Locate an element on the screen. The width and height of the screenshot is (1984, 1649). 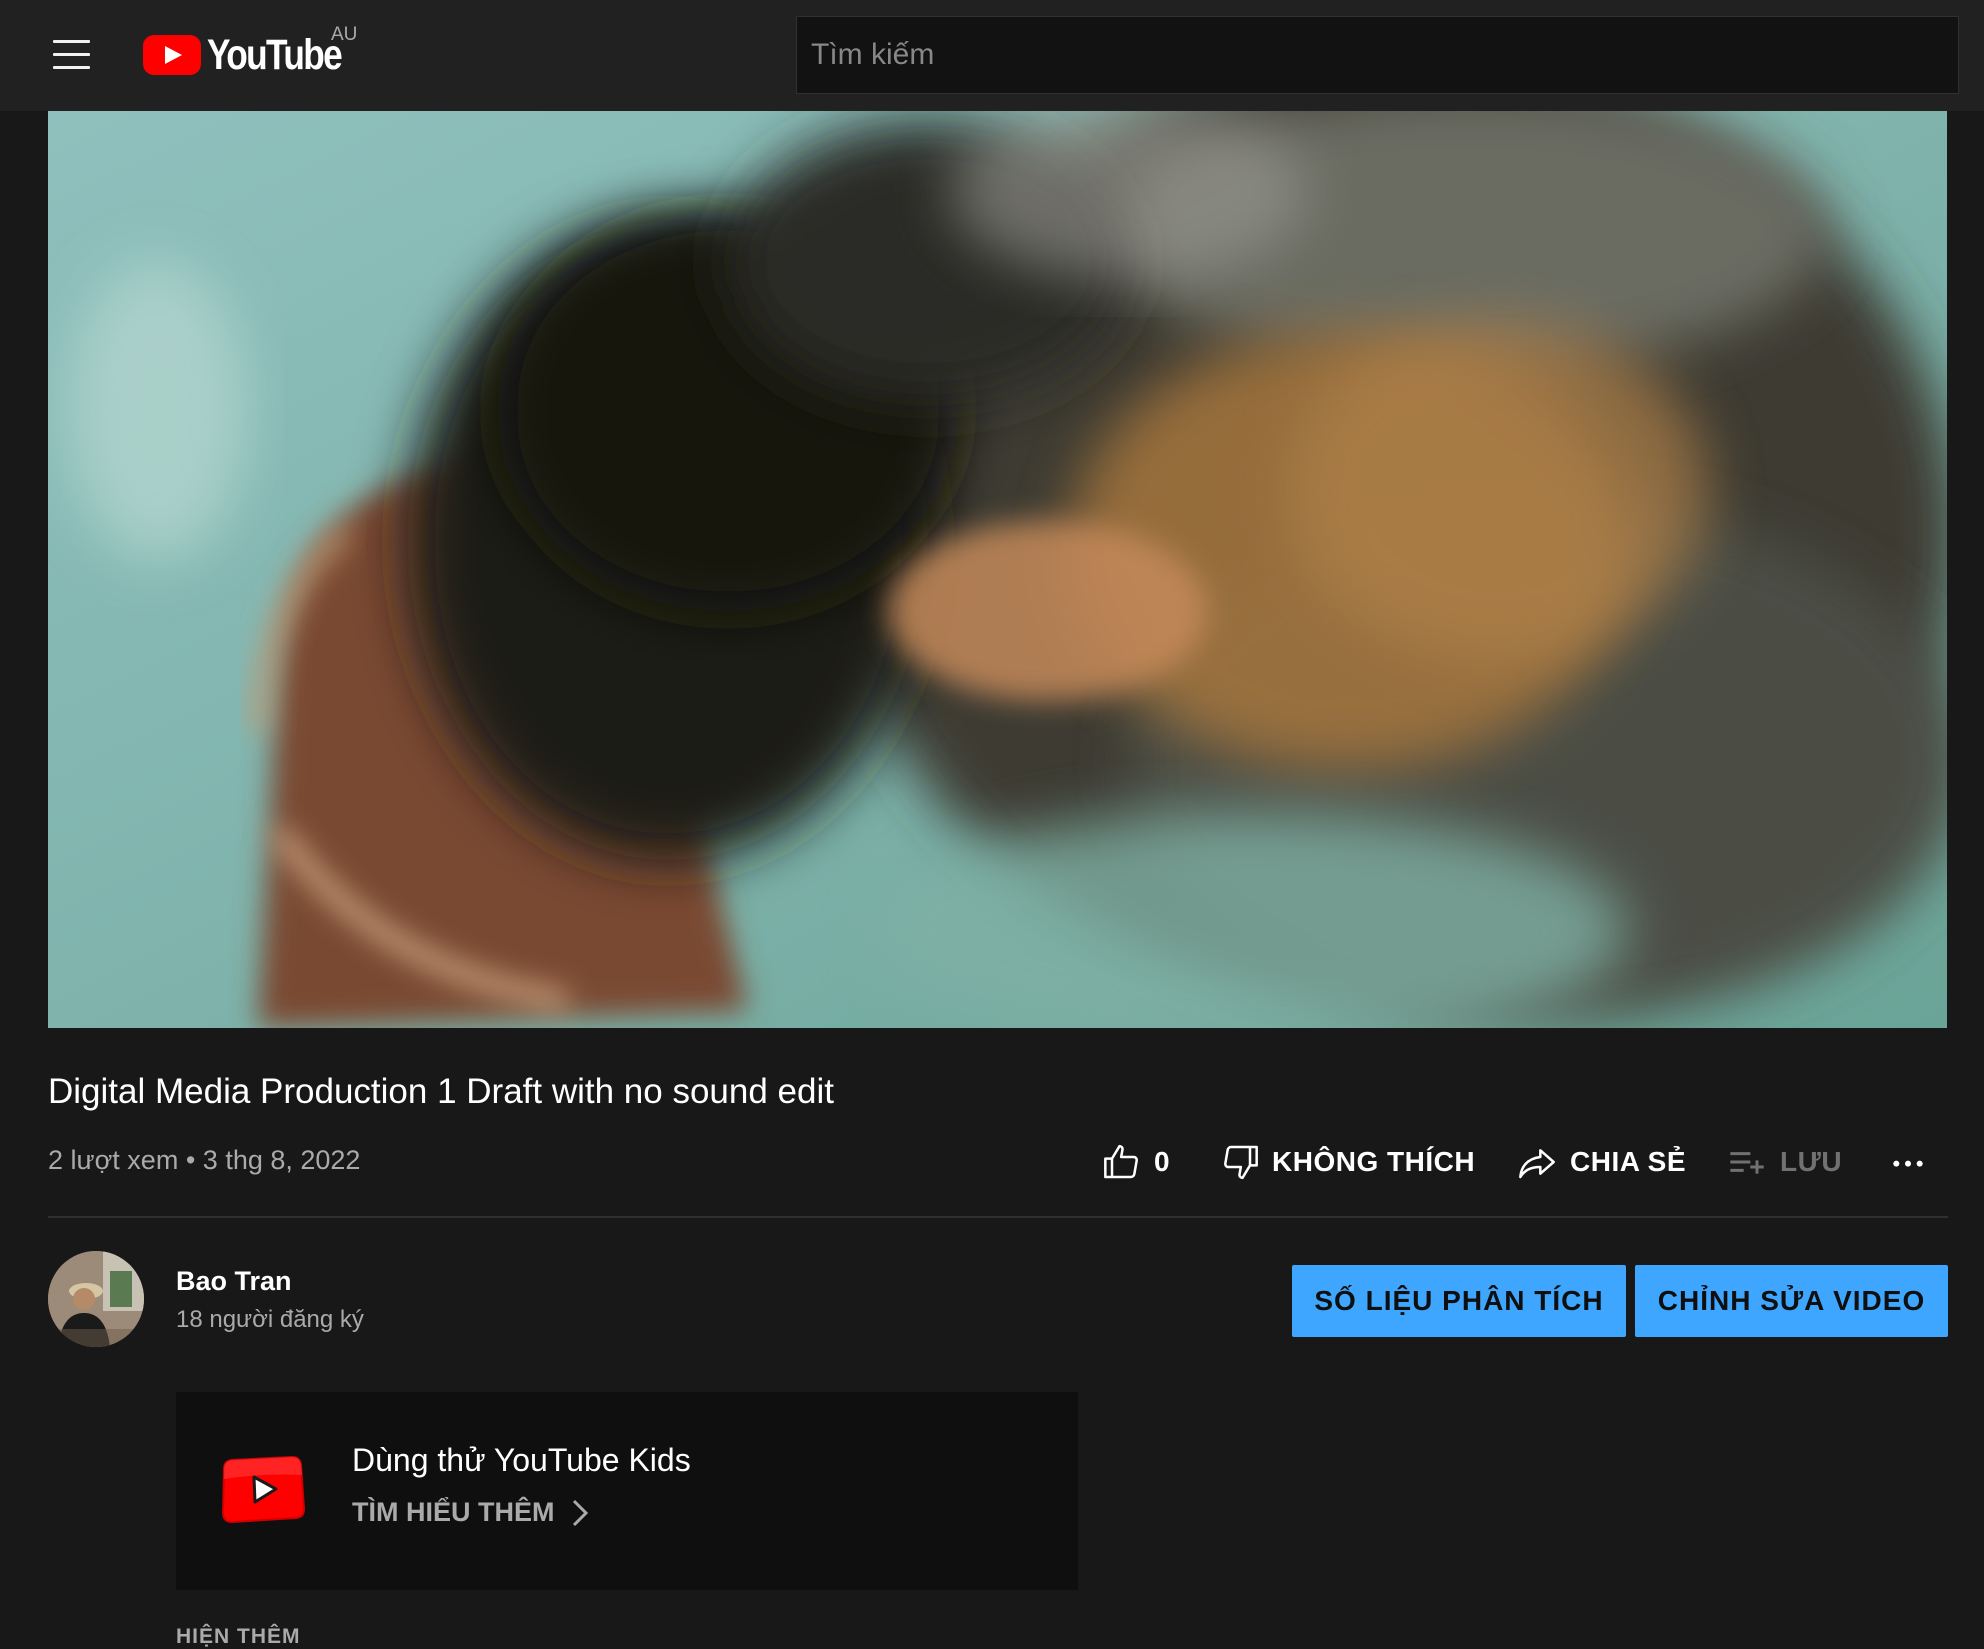
thumbs-down-icon is located at coordinates (1241, 1162).